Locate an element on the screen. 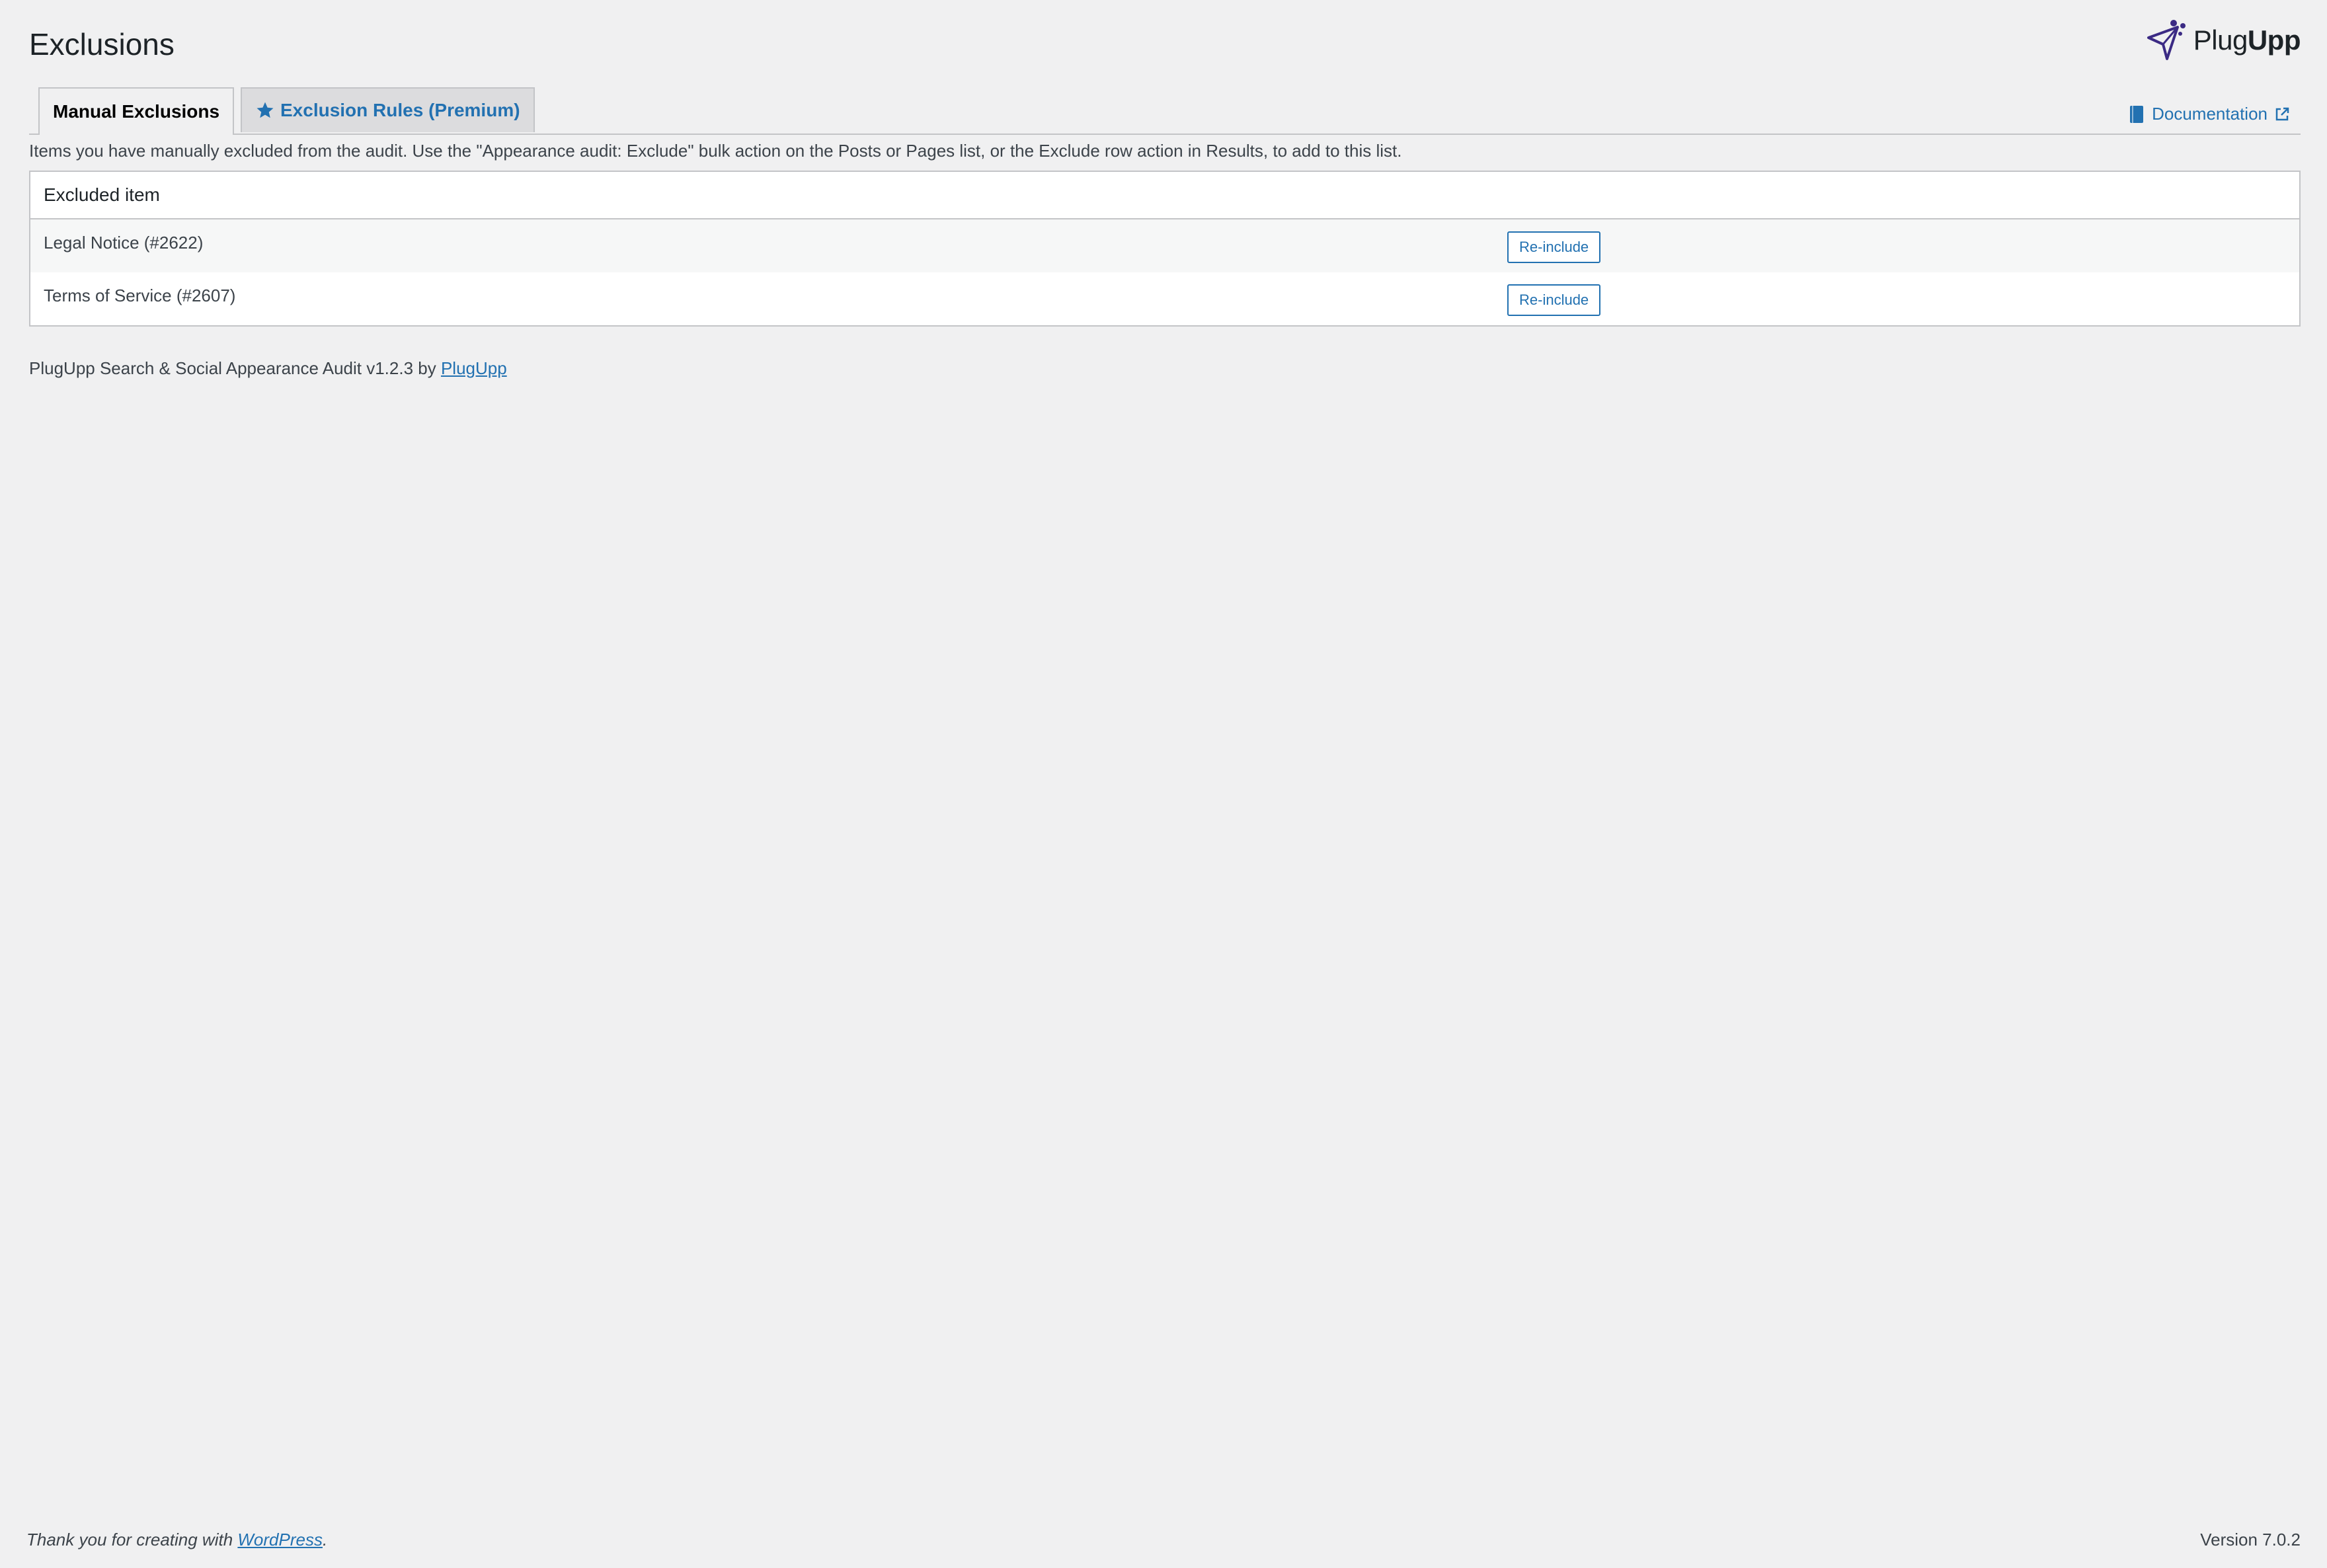  documentation-link: Documentation is located at coordinates (2209, 114).